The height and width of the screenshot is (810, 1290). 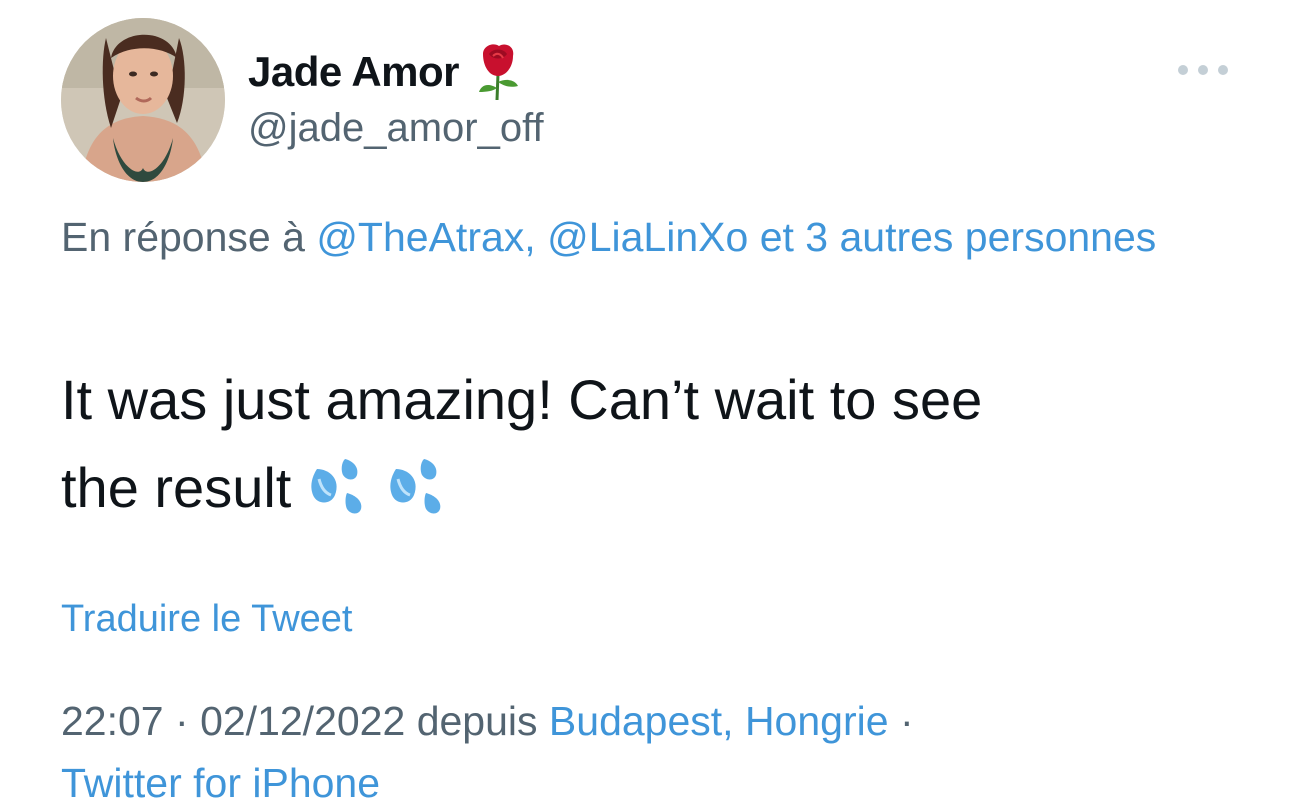 What do you see at coordinates (143, 100) in the screenshot?
I see `avatar` at bounding box center [143, 100].